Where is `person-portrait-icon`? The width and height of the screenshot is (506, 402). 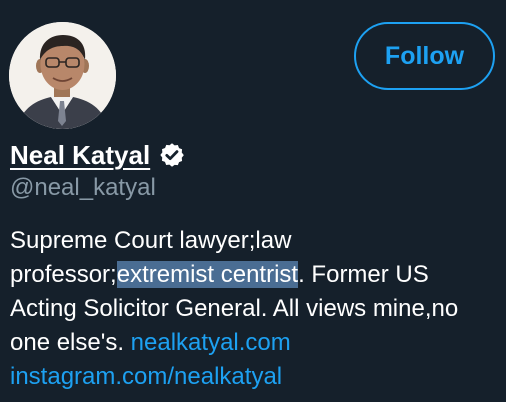 person-portrait-icon is located at coordinates (62, 75).